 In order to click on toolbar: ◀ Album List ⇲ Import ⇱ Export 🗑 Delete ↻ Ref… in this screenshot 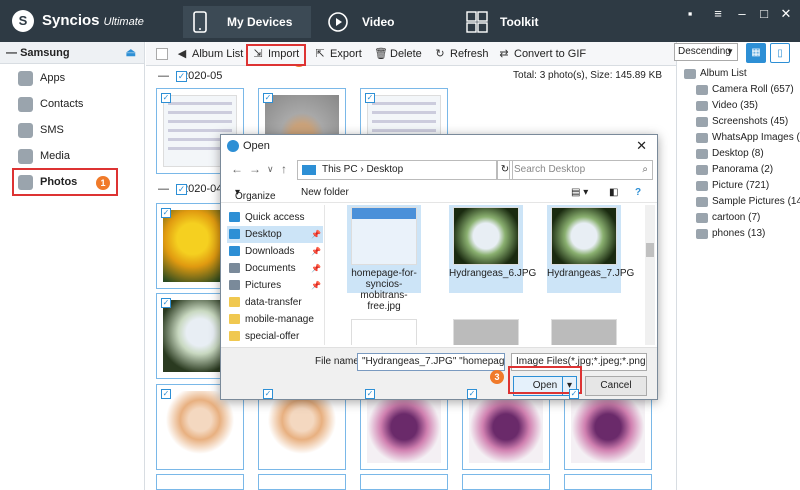, I will do `click(411, 54)`.